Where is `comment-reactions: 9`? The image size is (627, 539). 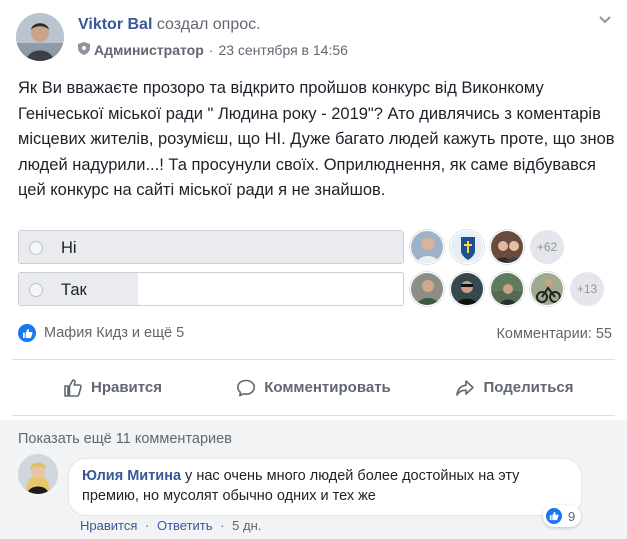
comment-reactions: 9 is located at coordinates (562, 516).